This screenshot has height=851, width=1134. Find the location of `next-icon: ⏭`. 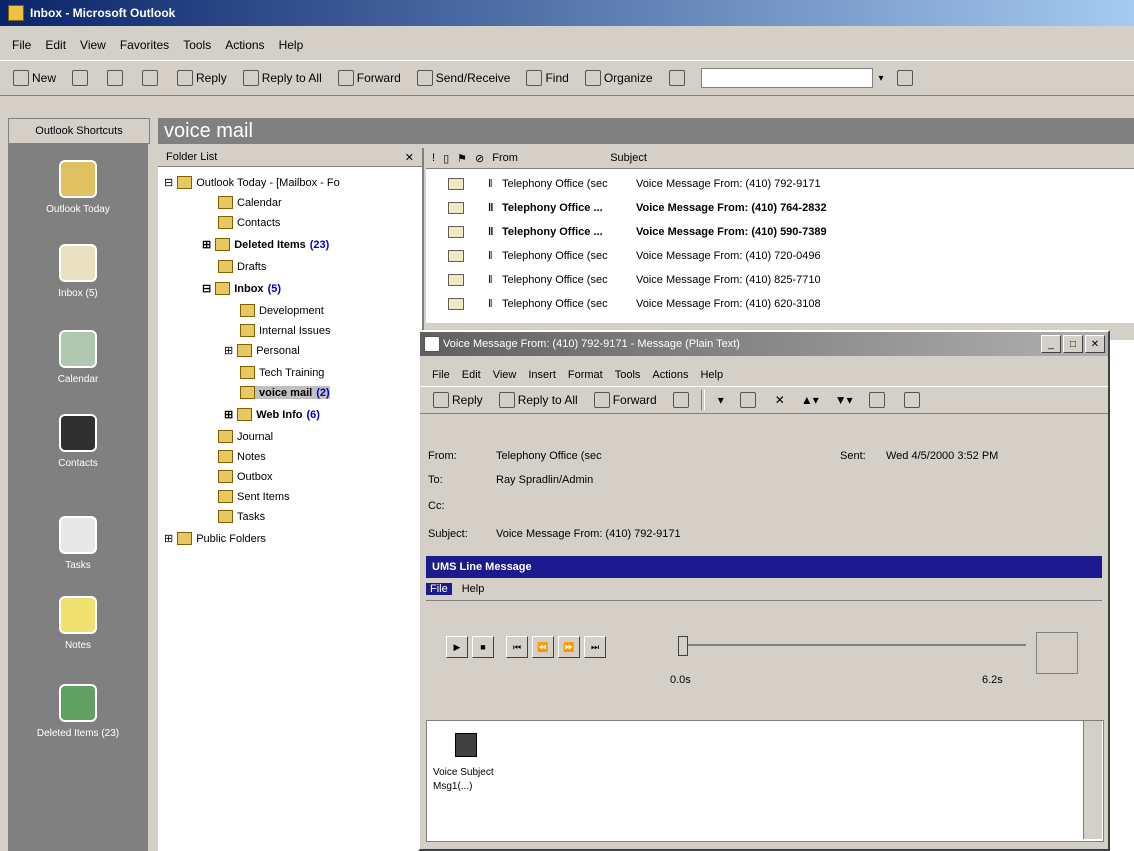

next-icon: ⏭ is located at coordinates (595, 647).